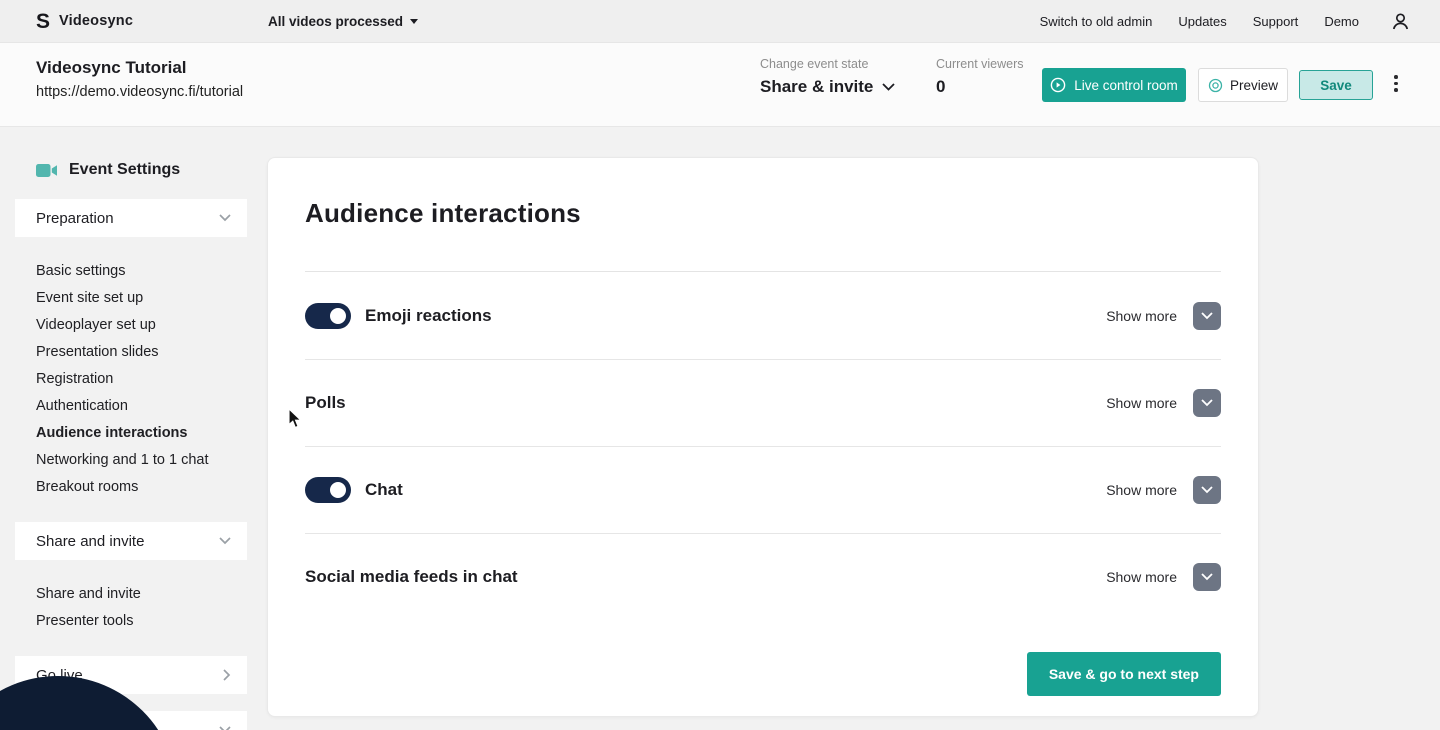 The width and height of the screenshot is (1440, 730). What do you see at coordinates (1058, 85) in the screenshot?
I see `play-circle-icon` at bounding box center [1058, 85].